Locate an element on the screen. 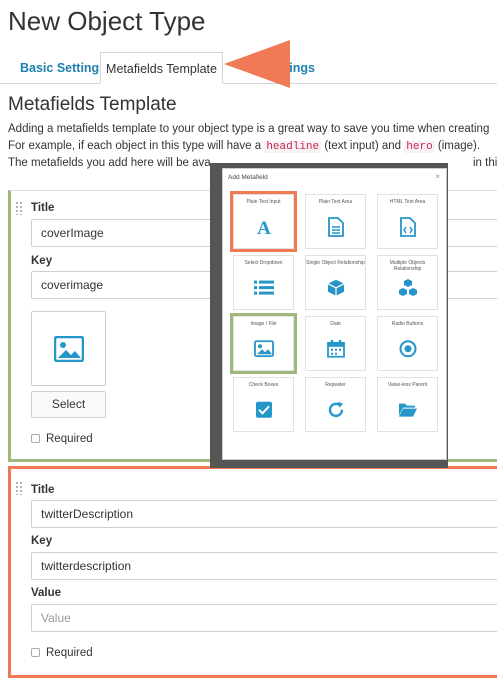 Image resolution: width=497 pixels, height=685 pixels. tile-multiple-objects-relationship: Multiple Objects Relationship is located at coordinates (407, 282).